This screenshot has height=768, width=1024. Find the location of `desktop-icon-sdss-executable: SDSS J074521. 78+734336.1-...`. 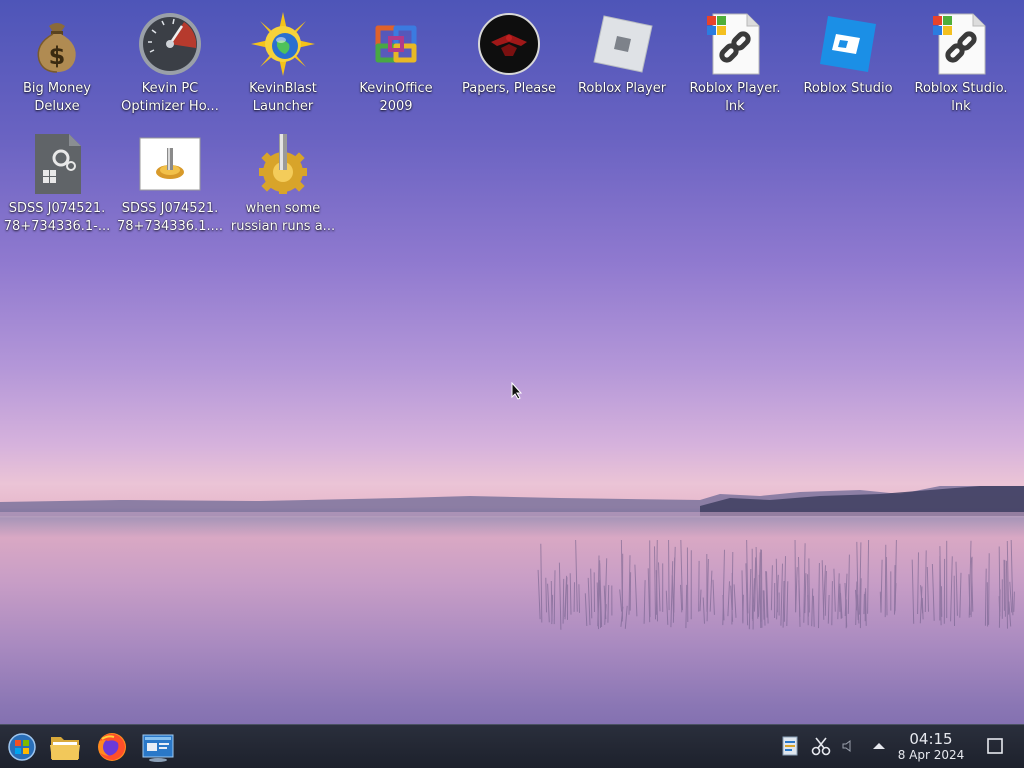

desktop-icon-sdss-executable: SDSS J074521. 78+734336.1-... is located at coordinates (57, 184).